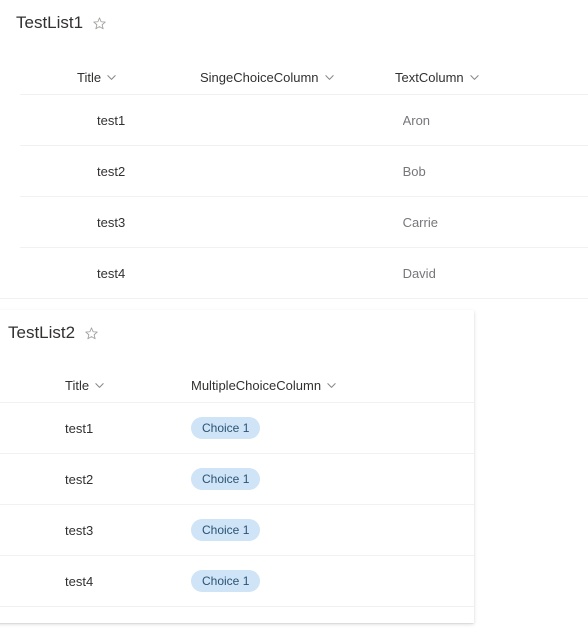 This screenshot has width=588, height=631. I want to click on table-row: test2 Choice 1, so click(237, 478).